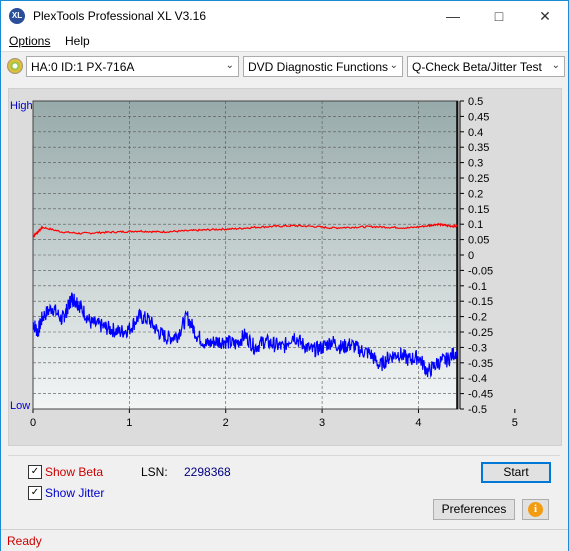 This screenshot has width=569, height=551. Describe the element at coordinates (478, 210) in the screenshot. I see `y-tick-label: 0.15` at that location.